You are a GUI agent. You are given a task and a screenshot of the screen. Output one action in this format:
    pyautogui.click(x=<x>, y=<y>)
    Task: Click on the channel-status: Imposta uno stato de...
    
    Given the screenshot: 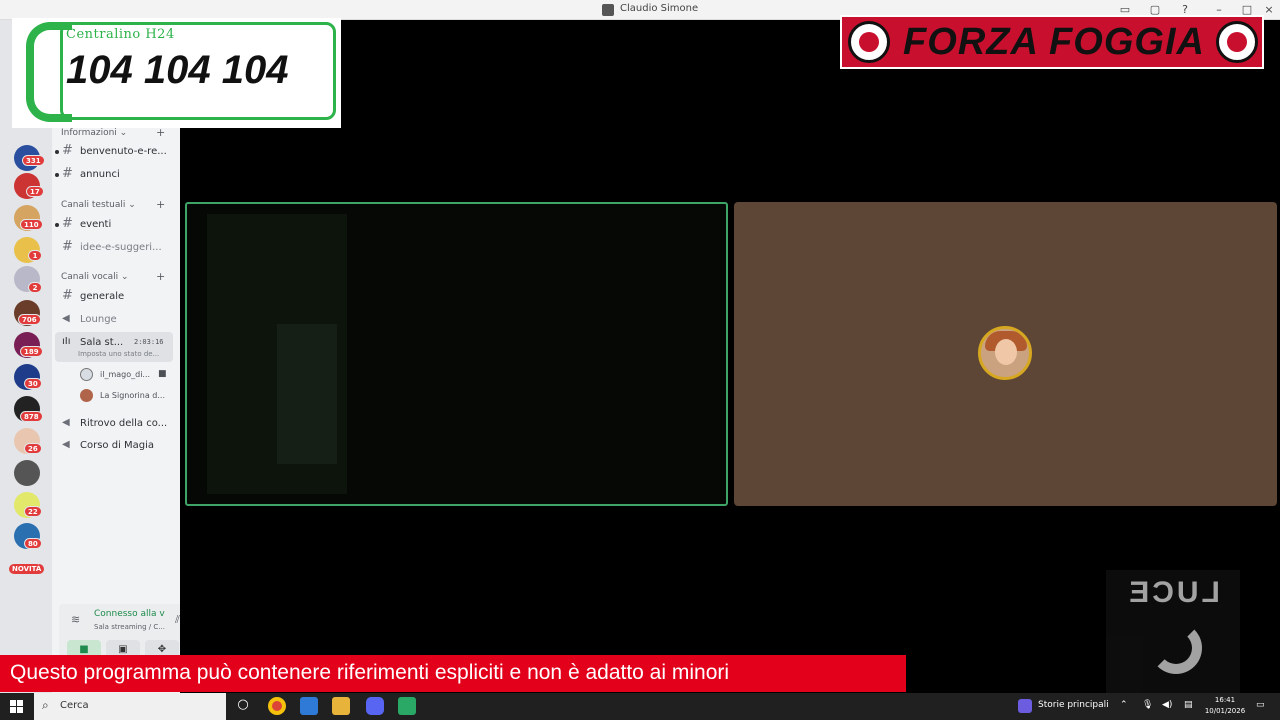 What is the action you would take?
    pyautogui.click(x=118, y=354)
    